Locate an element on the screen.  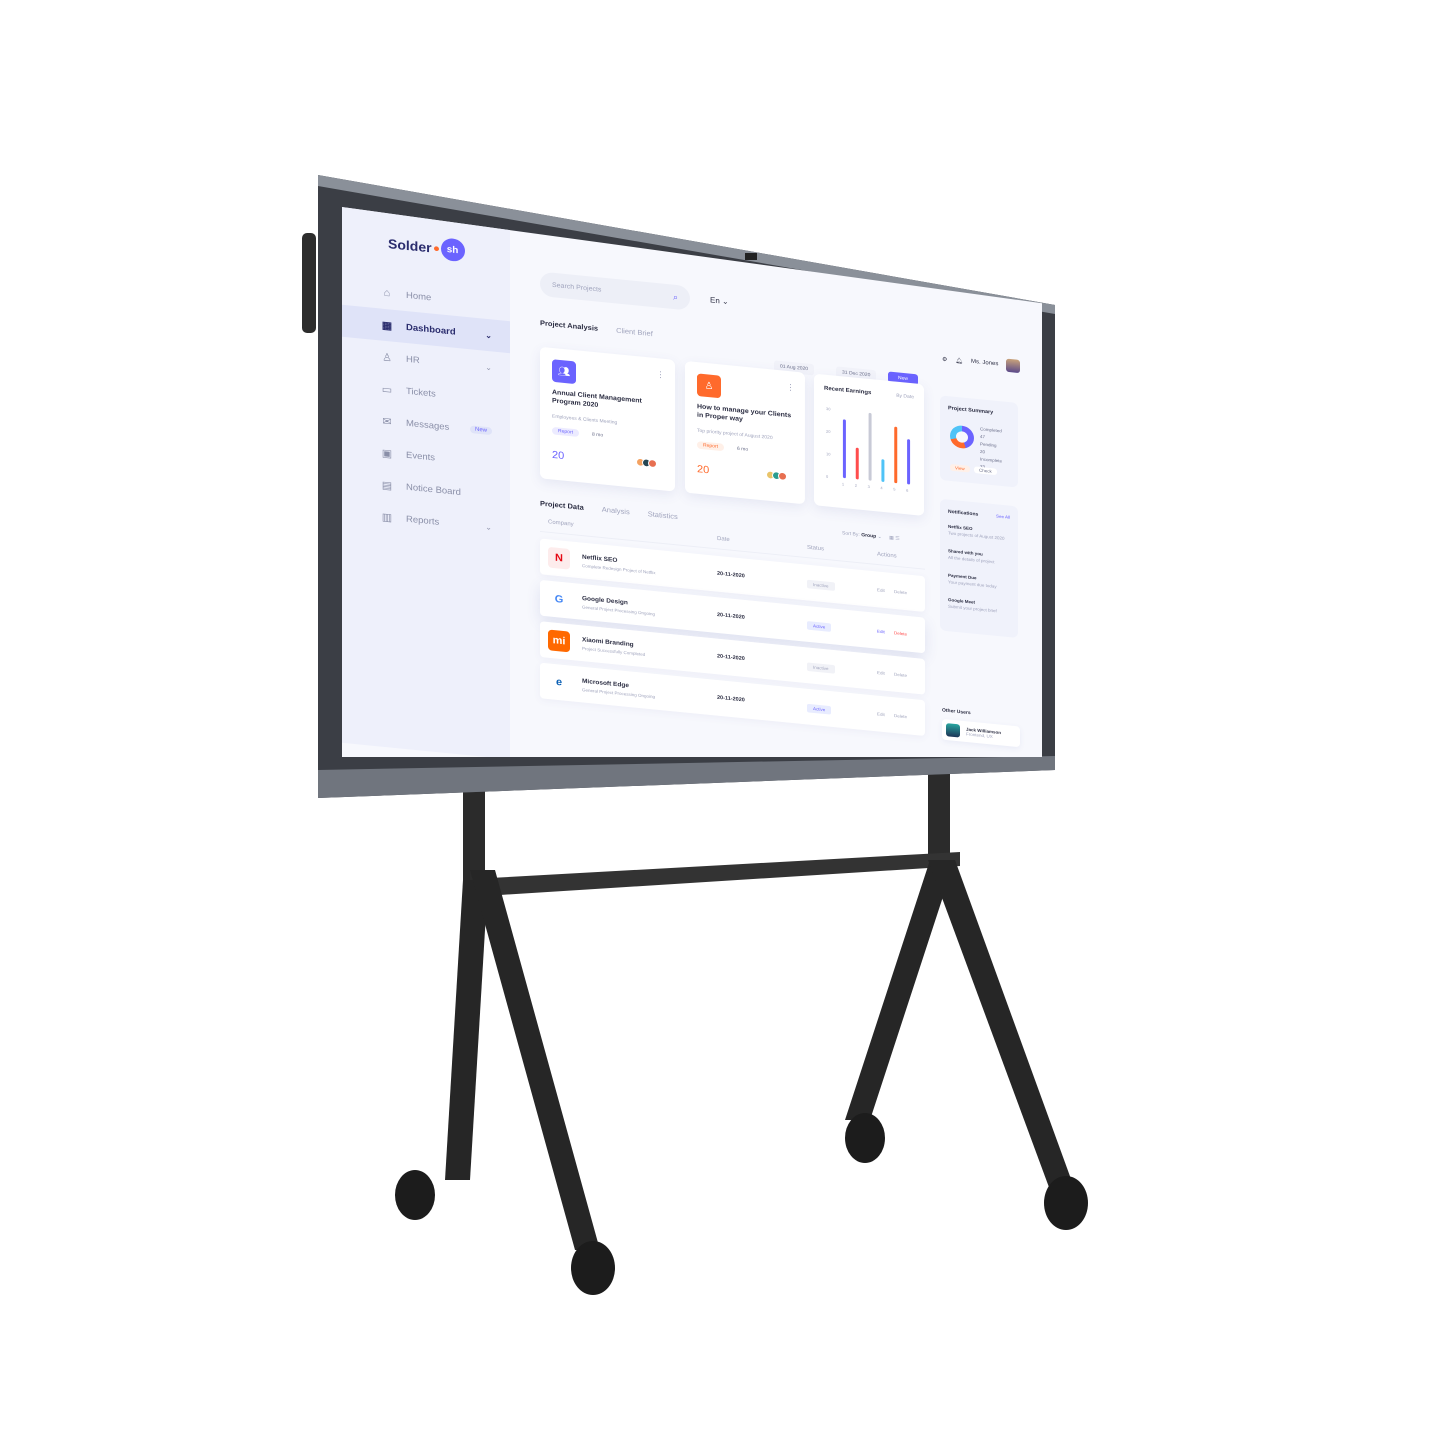
sort-value: Group is located at coordinates (869, 536).